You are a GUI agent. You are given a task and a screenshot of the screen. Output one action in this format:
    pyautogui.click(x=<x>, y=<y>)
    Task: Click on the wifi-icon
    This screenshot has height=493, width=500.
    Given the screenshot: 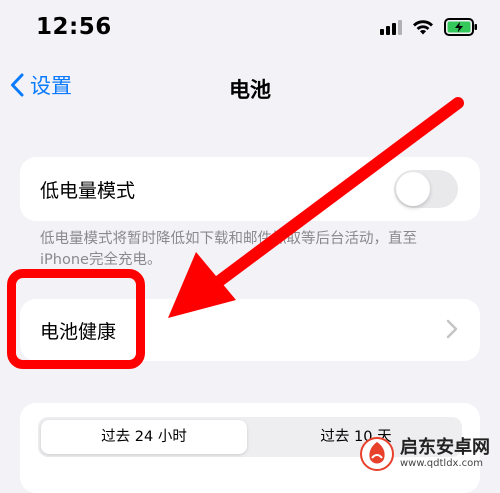 What is the action you would take?
    pyautogui.click(x=423, y=26)
    